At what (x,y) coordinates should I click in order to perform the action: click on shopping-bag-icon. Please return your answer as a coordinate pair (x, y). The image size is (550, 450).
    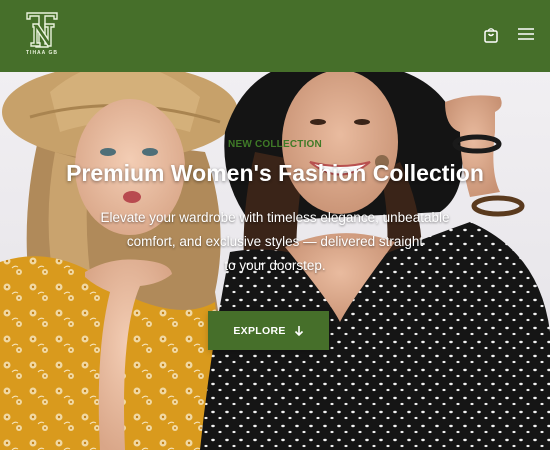
    Looking at the image, I should click on (491, 35).